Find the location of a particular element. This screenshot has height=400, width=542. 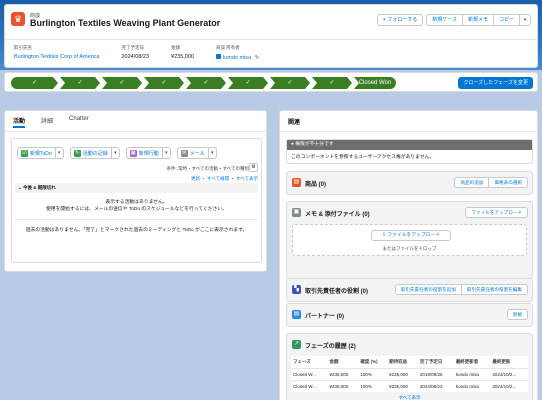

new-partner-button: 新規 is located at coordinates (517, 314).